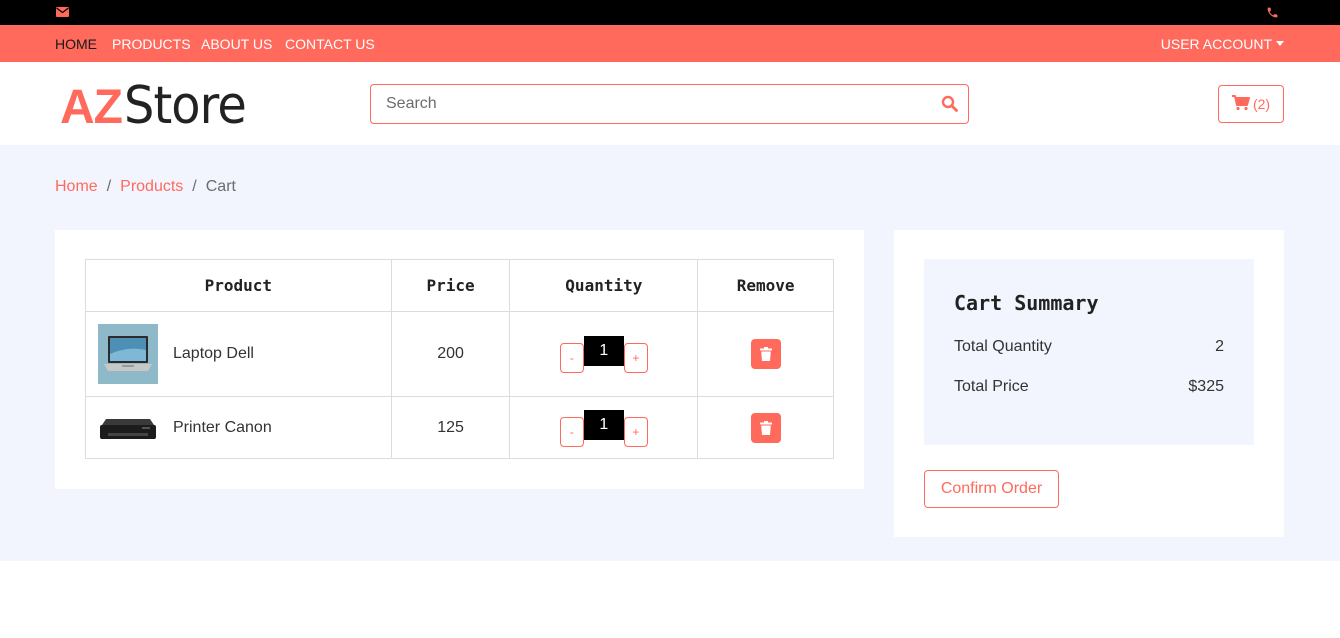  I want to click on laptop-icon, so click(128, 354).